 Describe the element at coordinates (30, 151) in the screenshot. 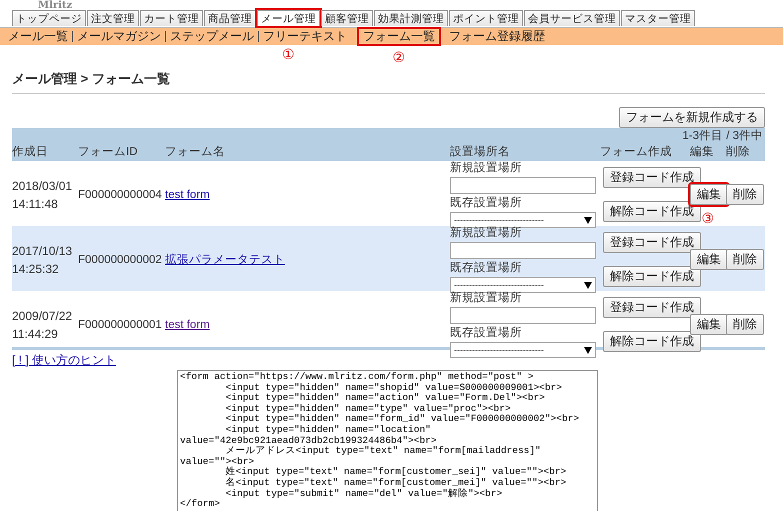

I see `column-header: 作成日` at that location.